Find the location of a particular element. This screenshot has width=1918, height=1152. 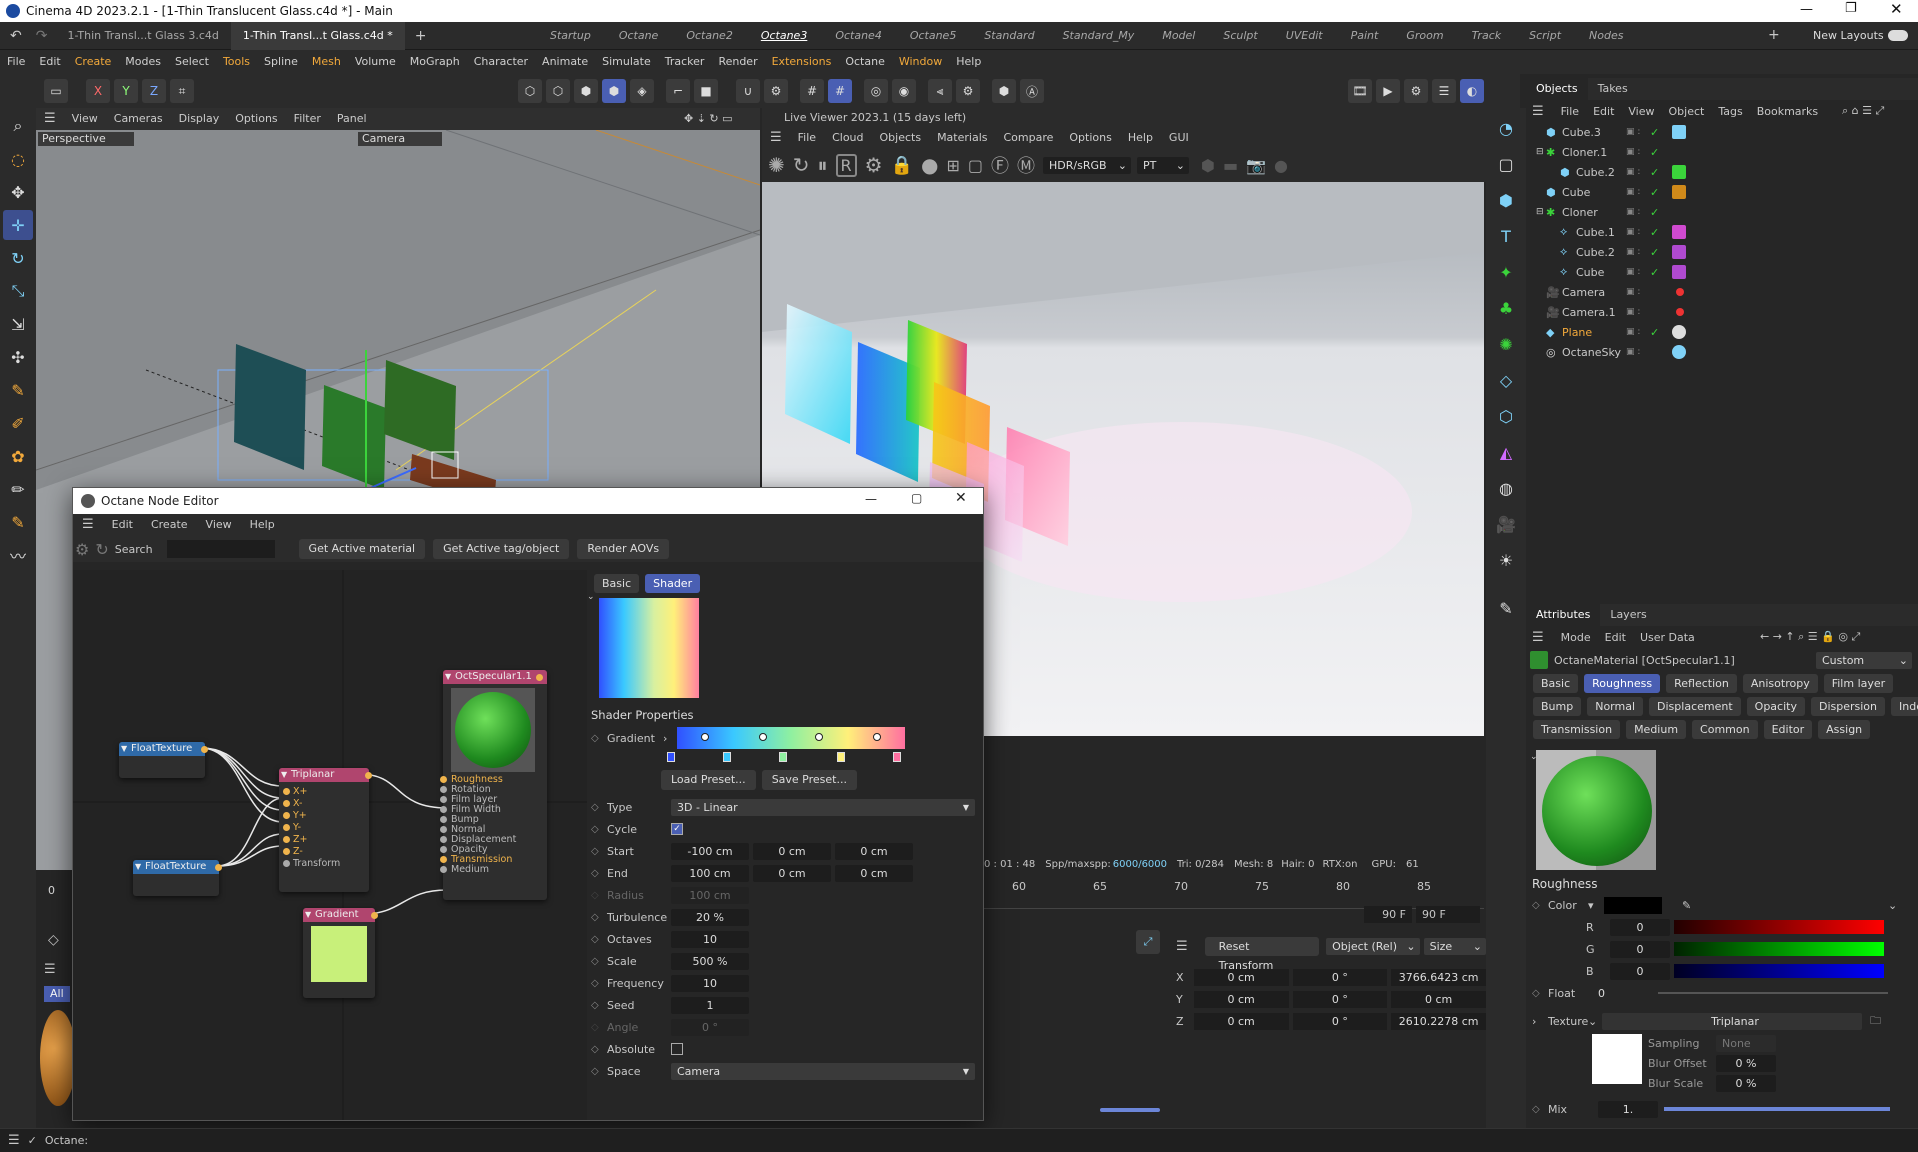

fcurve-icon: ⤢ is located at coordinates (1148, 942).